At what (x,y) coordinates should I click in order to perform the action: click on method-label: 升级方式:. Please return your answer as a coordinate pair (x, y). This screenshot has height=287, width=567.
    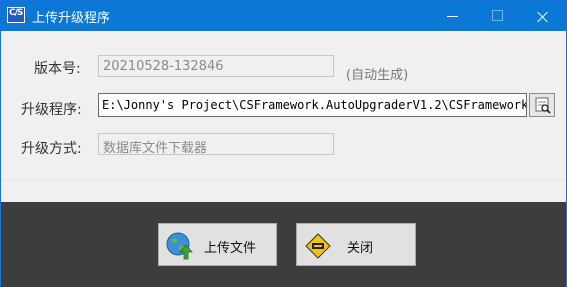
    Looking at the image, I should click on (51, 149).